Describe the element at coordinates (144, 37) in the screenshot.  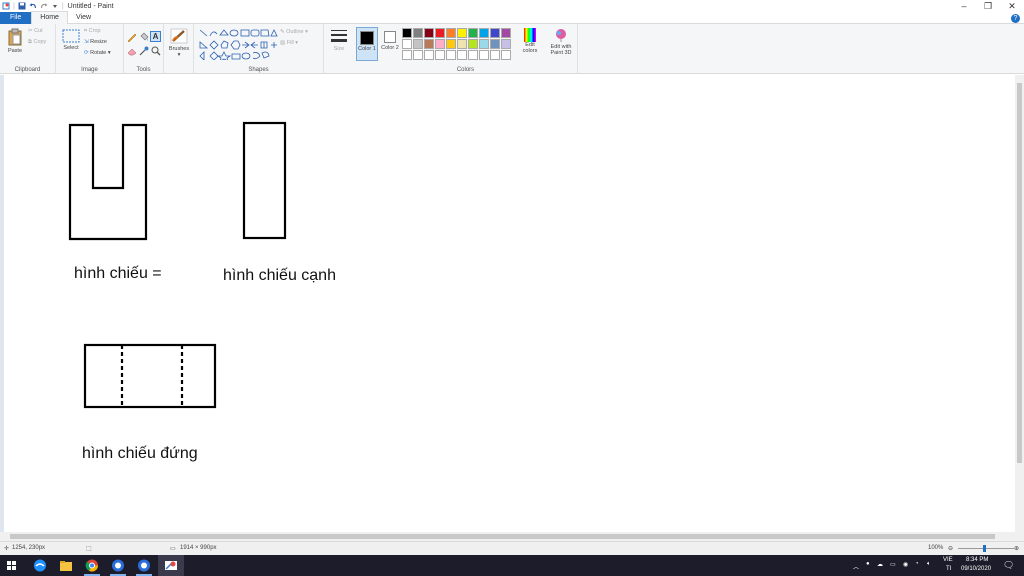
I see `fill-bucket-icon` at that location.